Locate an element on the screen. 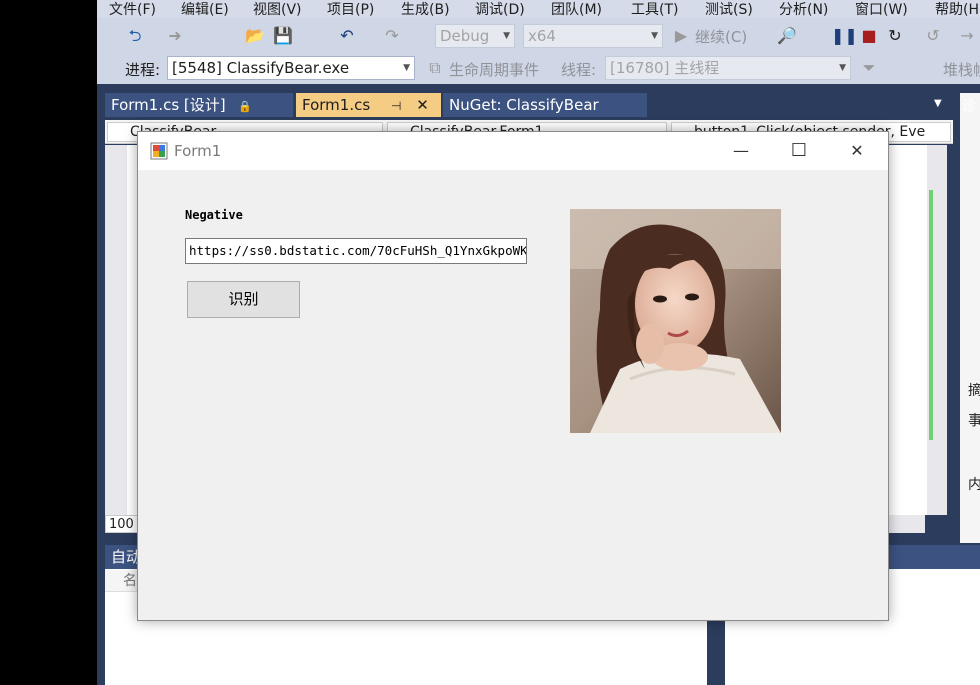  tab-form1-cs: Form1.cs ⊣ ✕ is located at coordinates (368, 105).